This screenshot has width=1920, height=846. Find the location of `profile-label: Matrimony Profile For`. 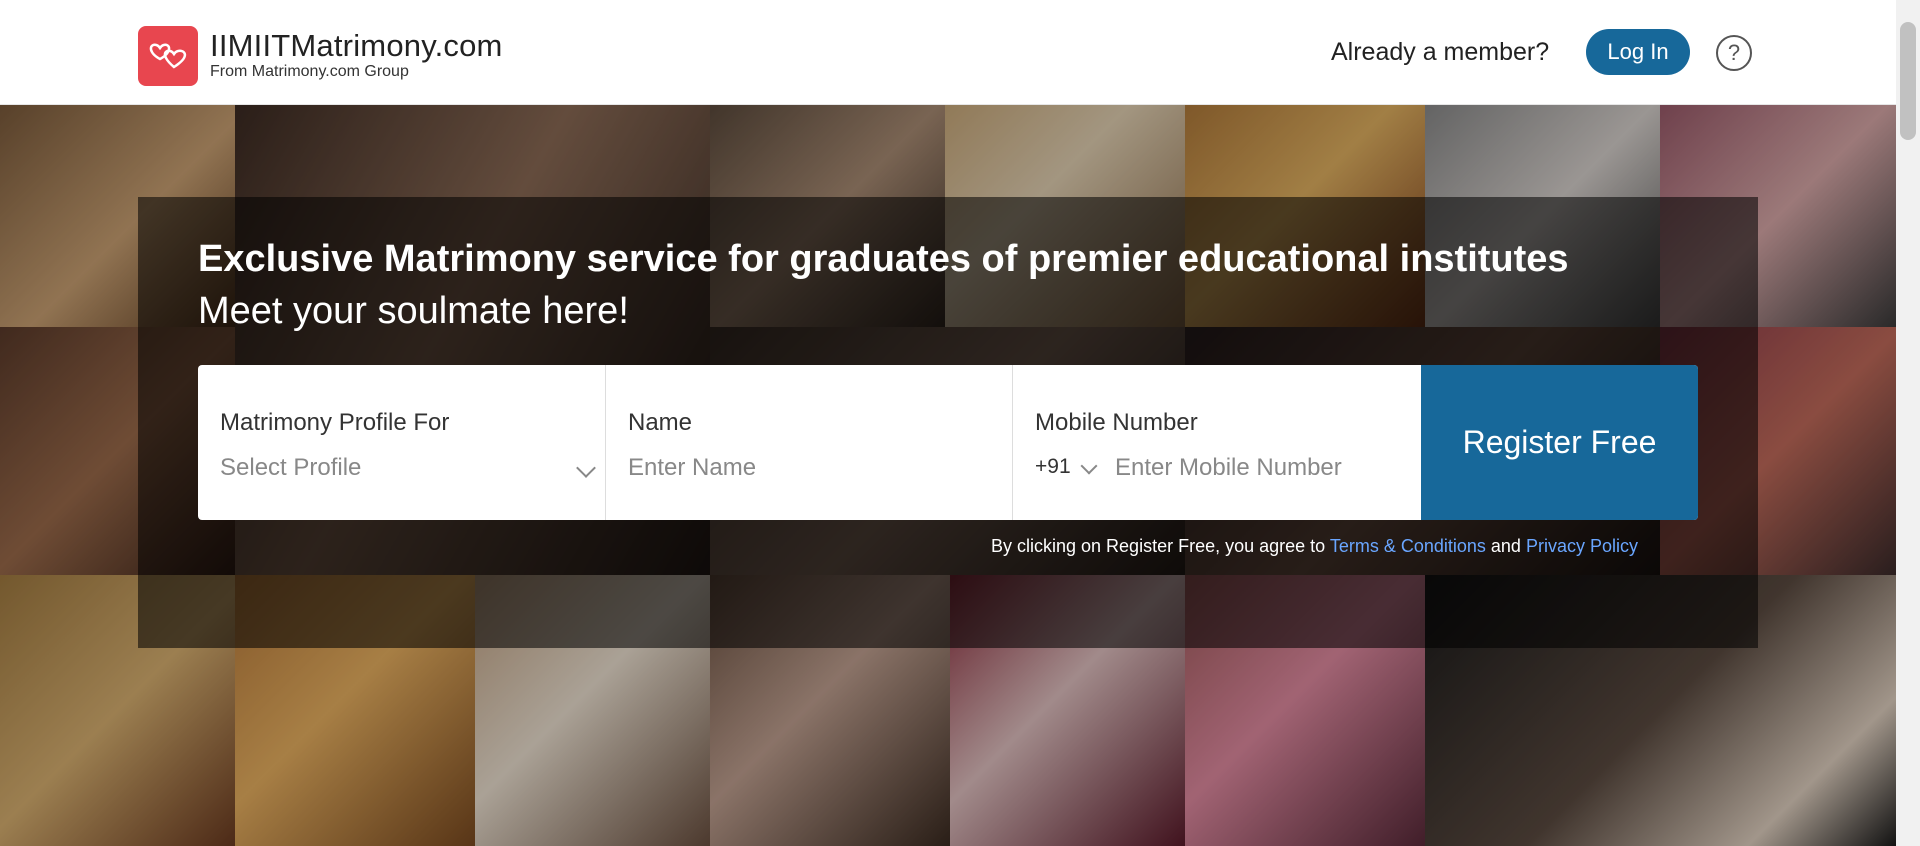

profile-label: Matrimony Profile For is located at coordinates (335, 422).